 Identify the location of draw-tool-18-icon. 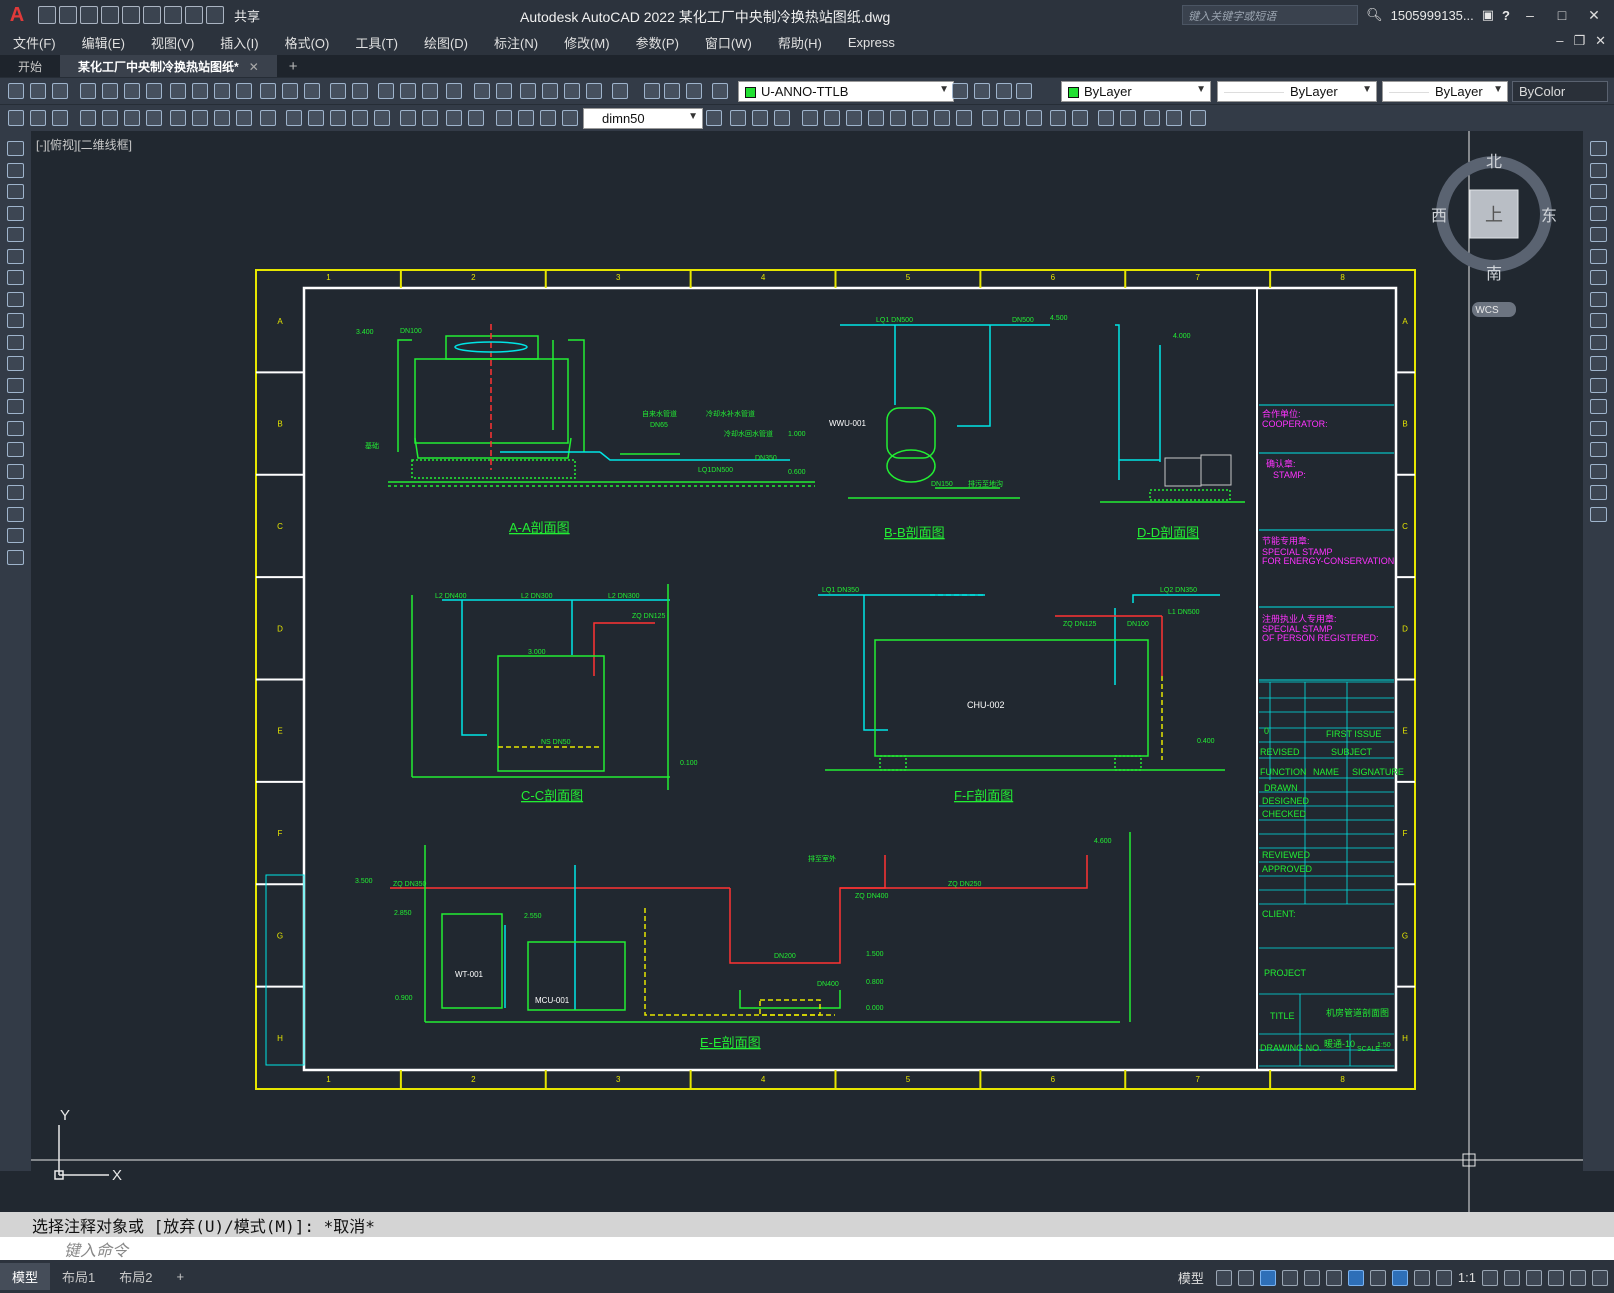
(15, 514).